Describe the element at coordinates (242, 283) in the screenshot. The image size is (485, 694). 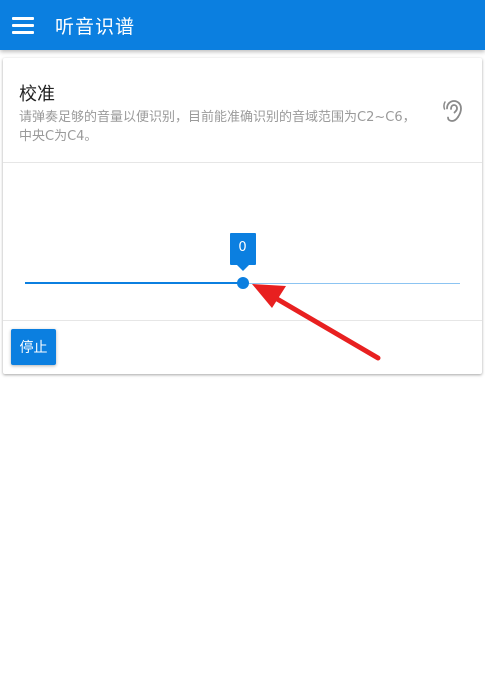
I see `slider-thumb` at that location.